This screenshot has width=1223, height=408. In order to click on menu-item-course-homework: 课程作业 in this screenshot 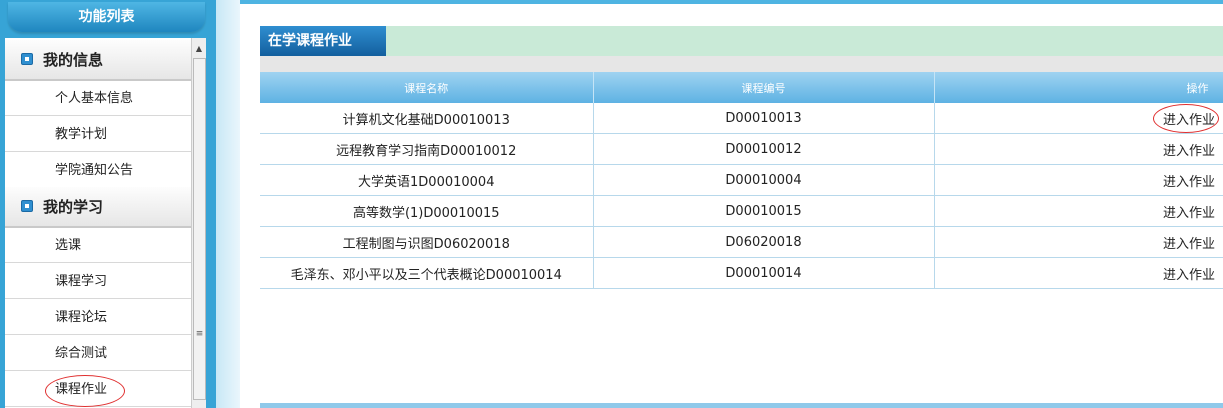, I will do `click(98, 389)`.